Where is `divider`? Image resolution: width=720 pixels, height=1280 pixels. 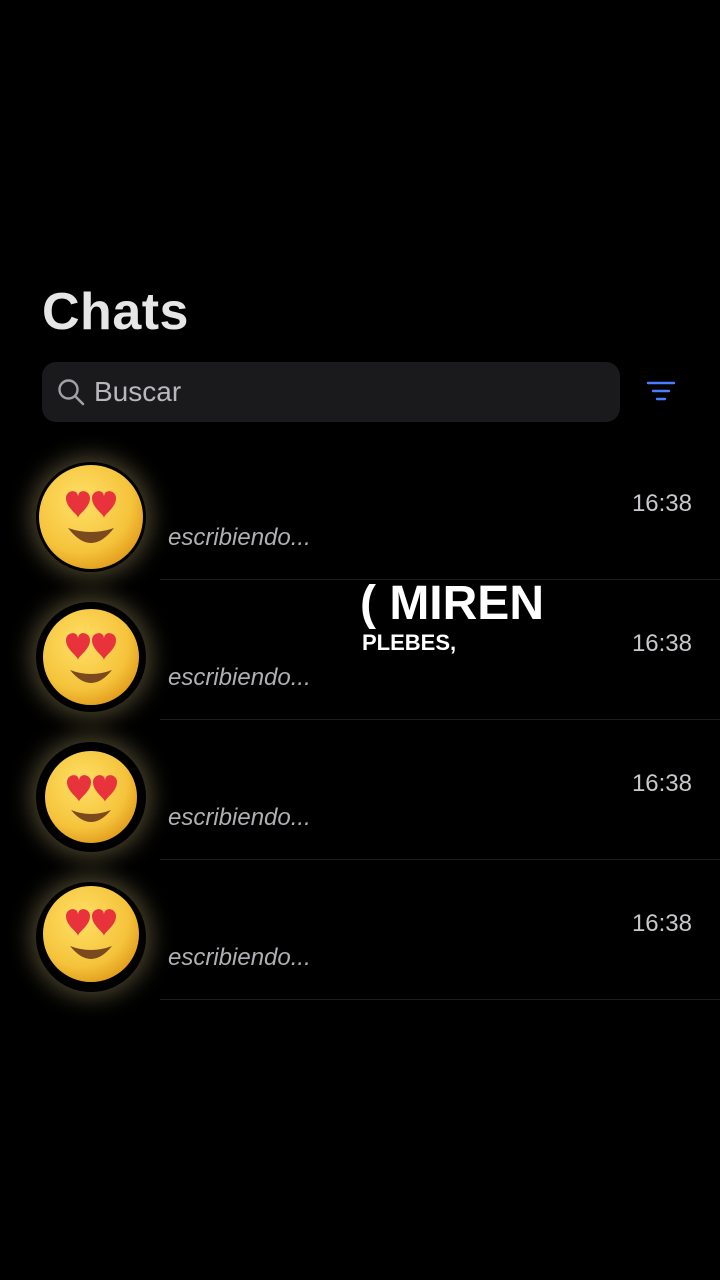
divider is located at coordinates (440, 999).